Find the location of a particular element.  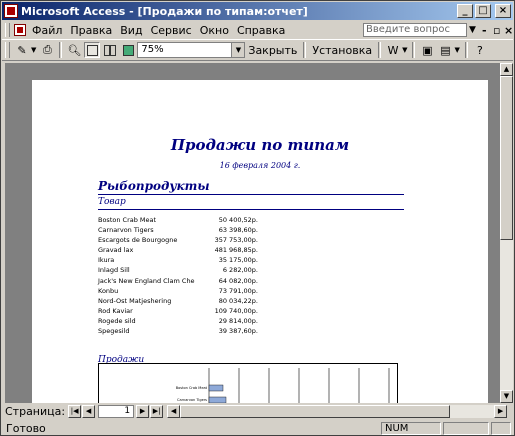

help-icon: ? is located at coordinates (480, 50).